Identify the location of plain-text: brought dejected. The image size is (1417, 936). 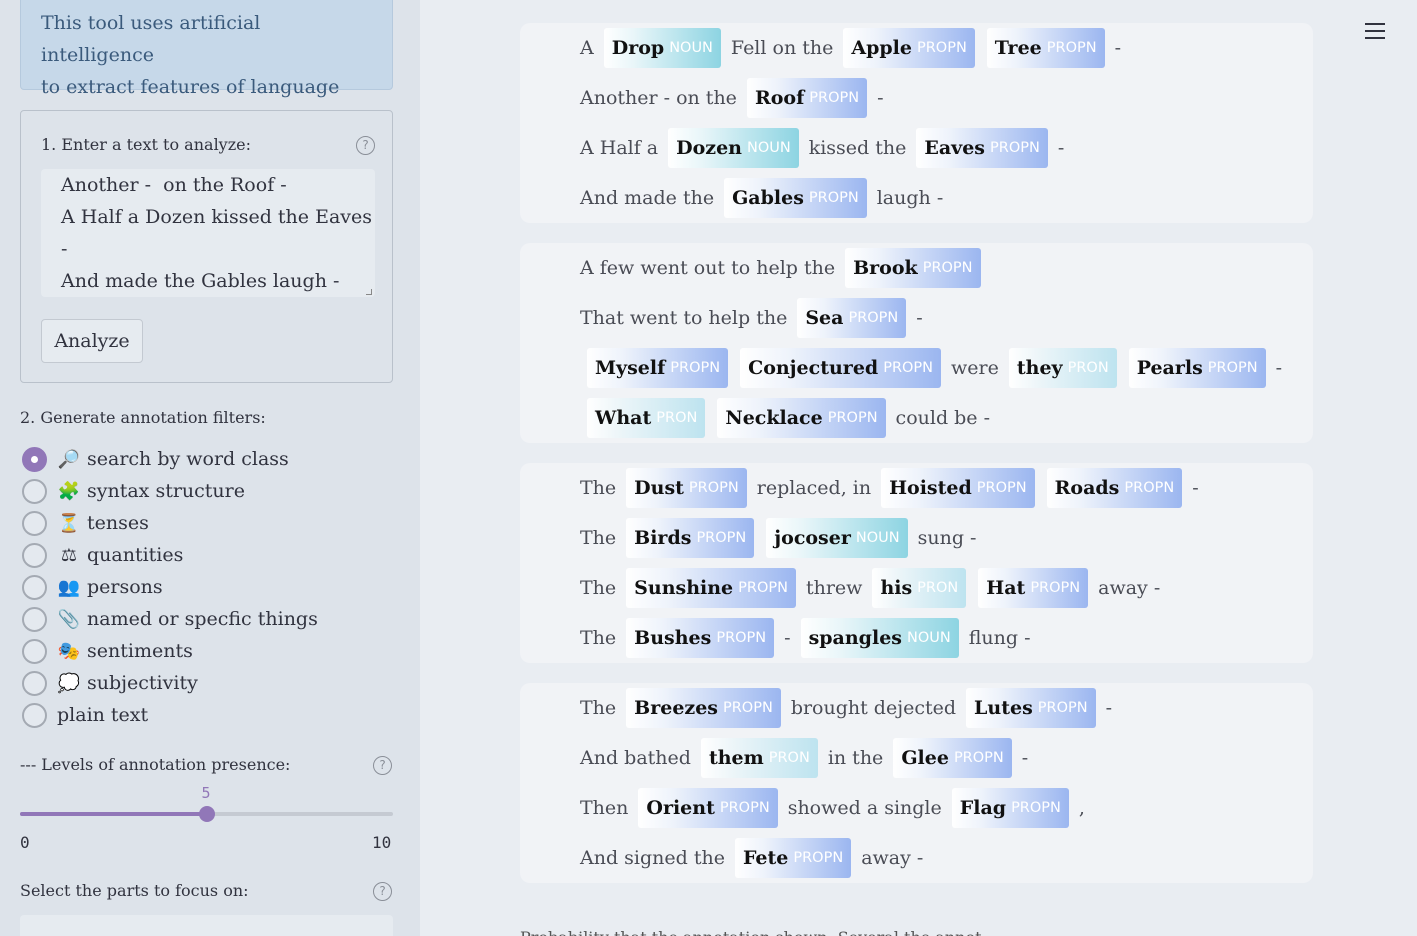
(873, 708).